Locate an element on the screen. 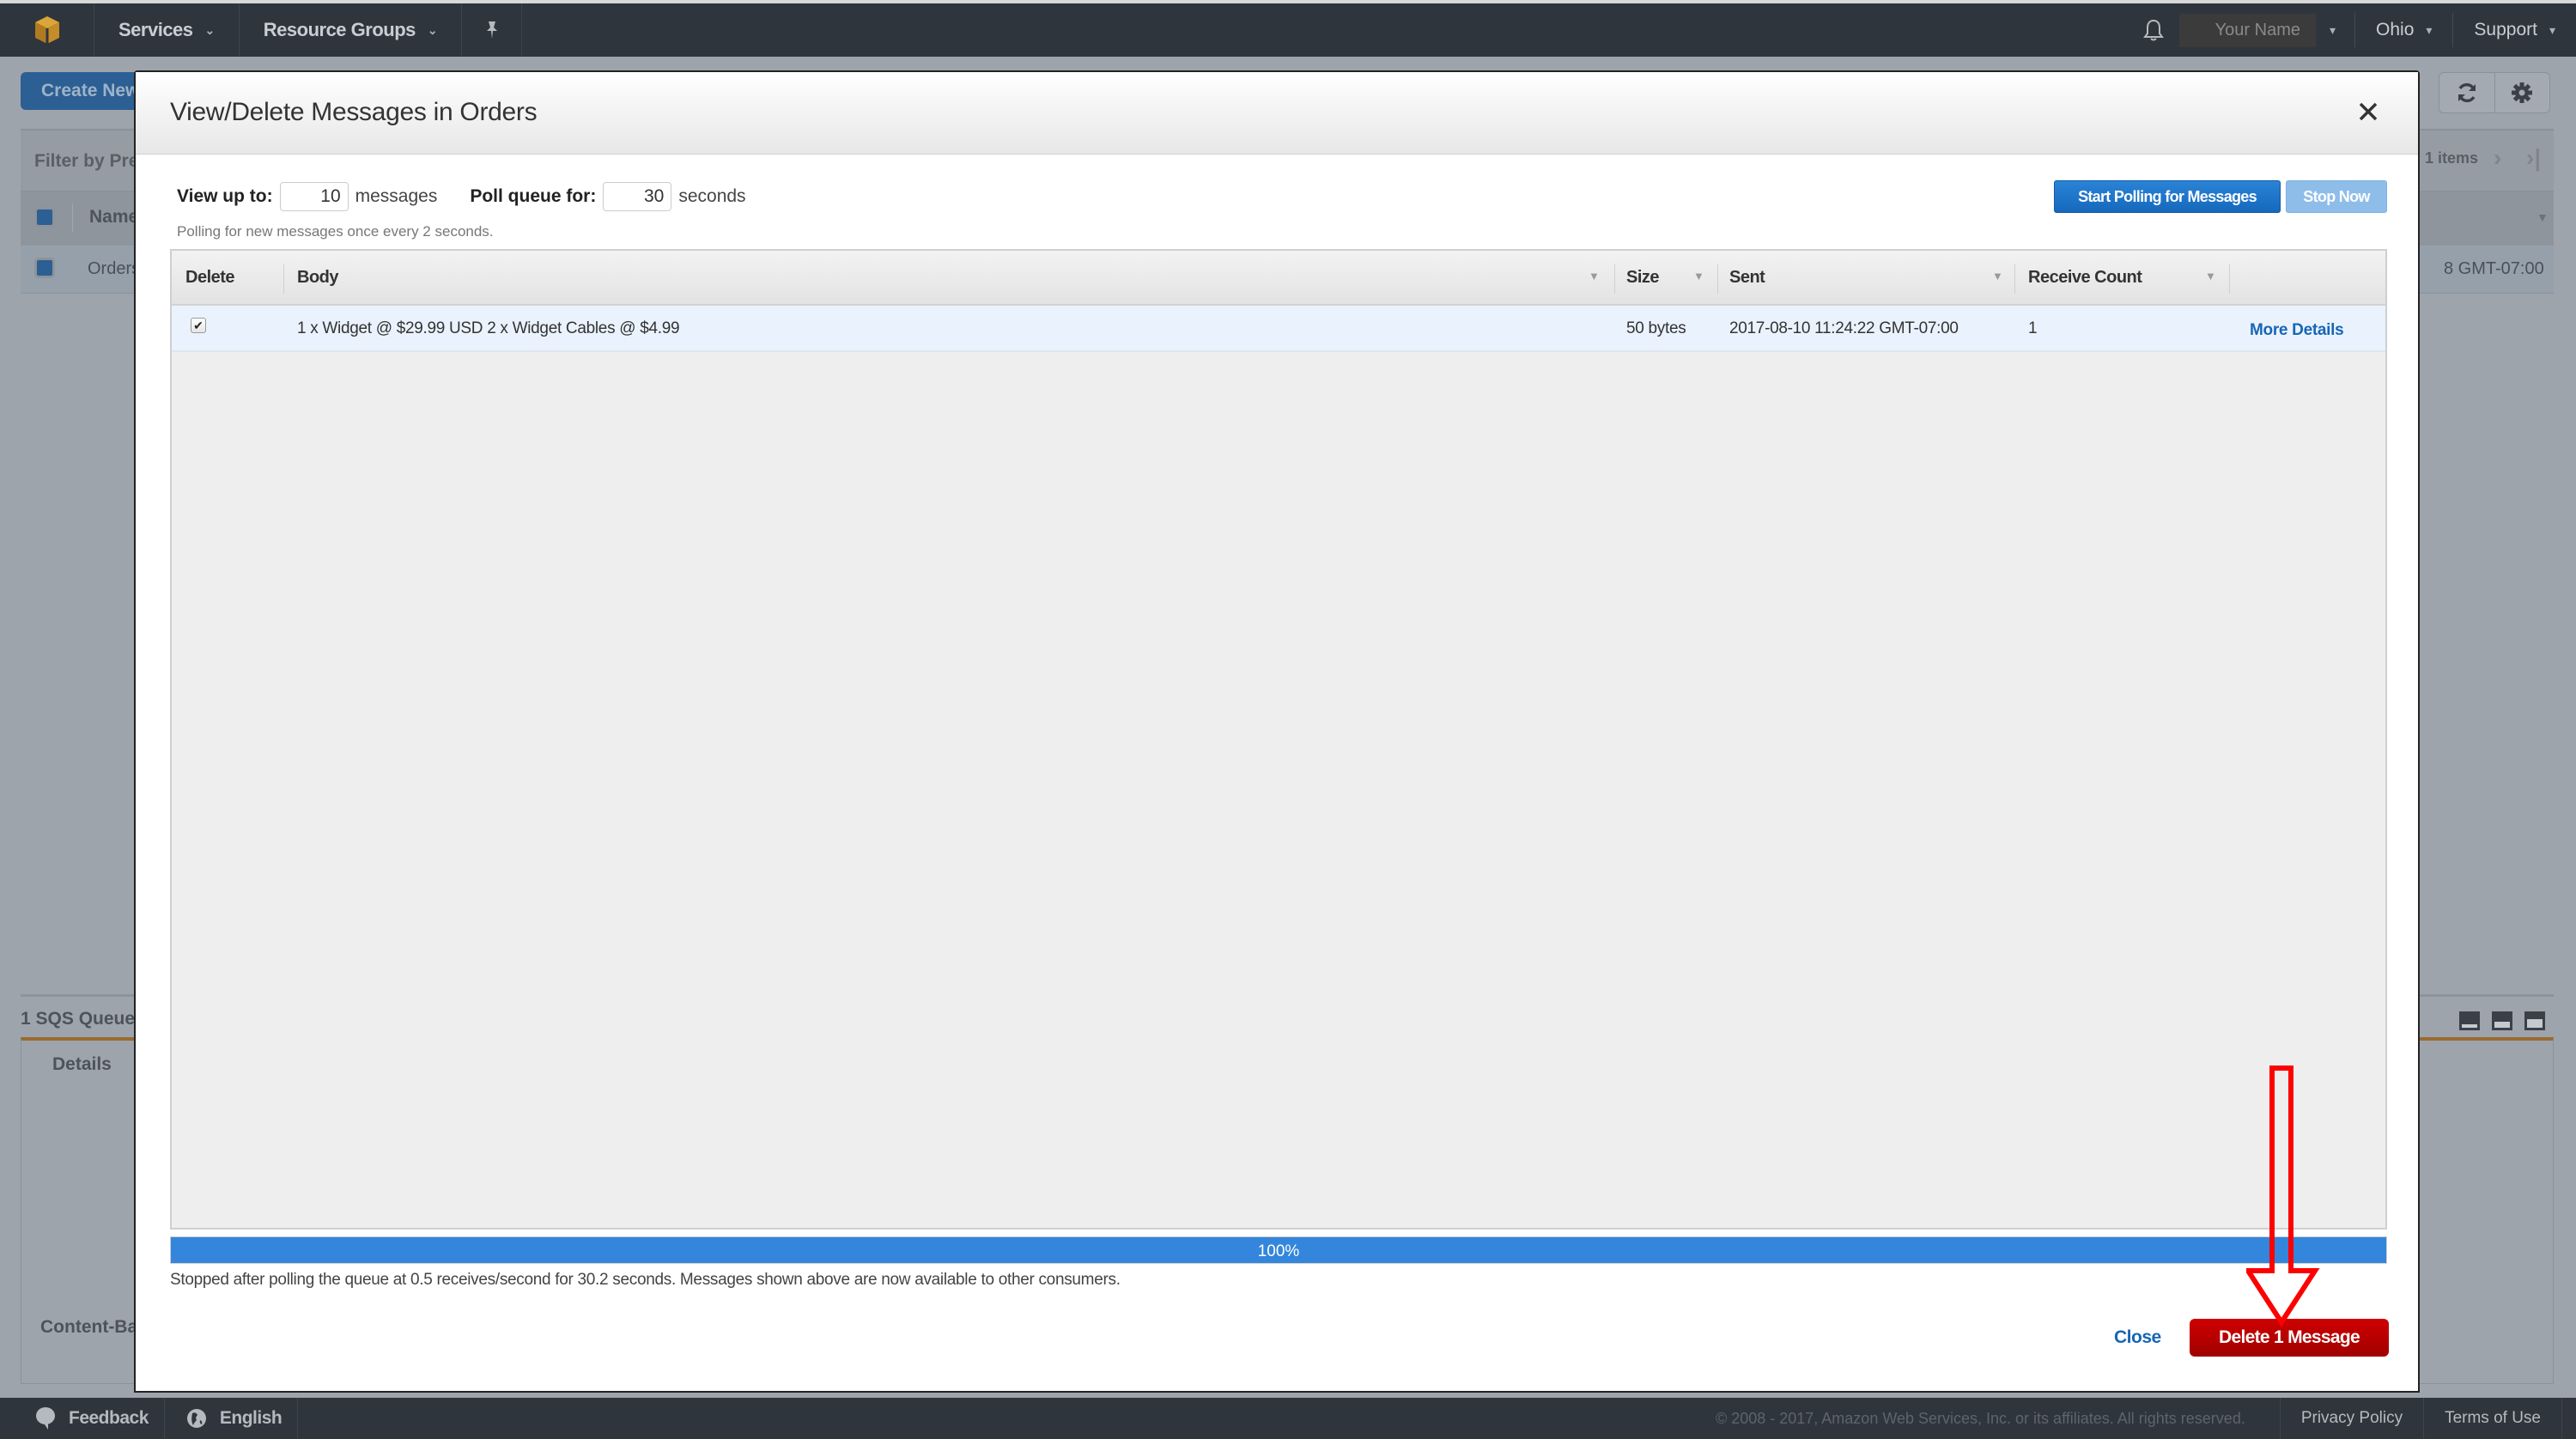 The image size is (2576, 1439). poll-queue-input is located at coordinates (638, 196).